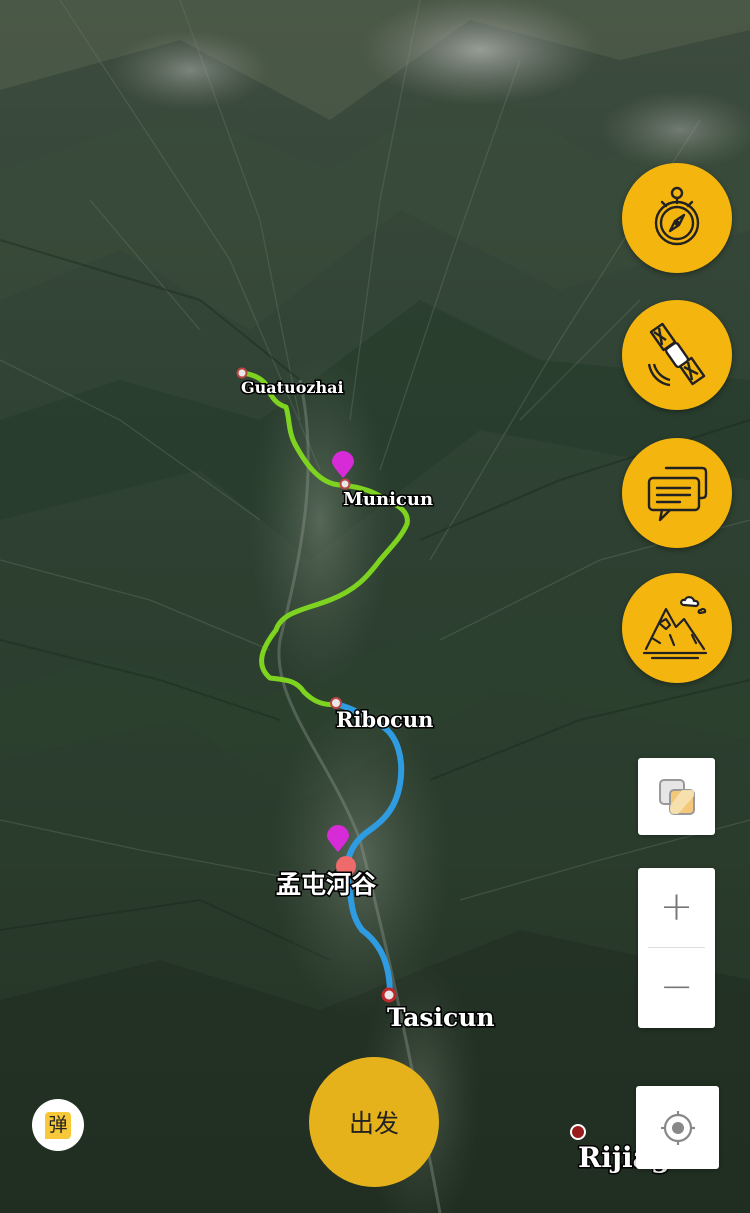 This screenshot has width=750, height=1213. I want to click on satellite-icon, so click(676, 354).